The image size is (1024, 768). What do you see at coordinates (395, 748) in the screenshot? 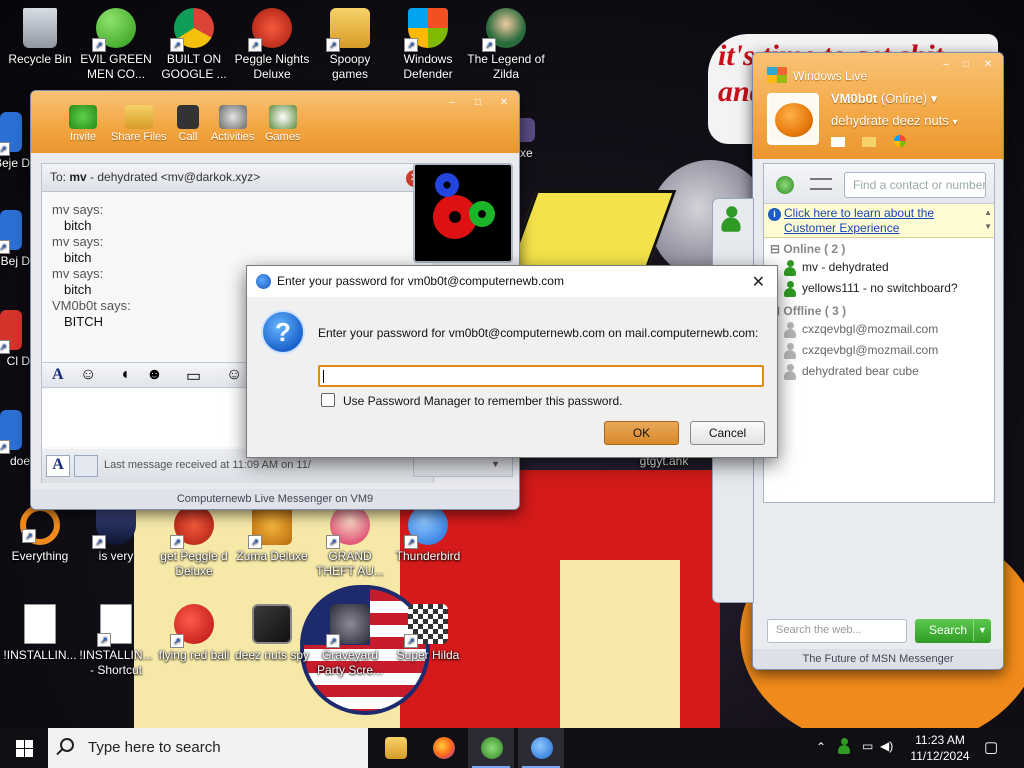
I see `taskbar-file-explorer` at bounding box center [395, 748].